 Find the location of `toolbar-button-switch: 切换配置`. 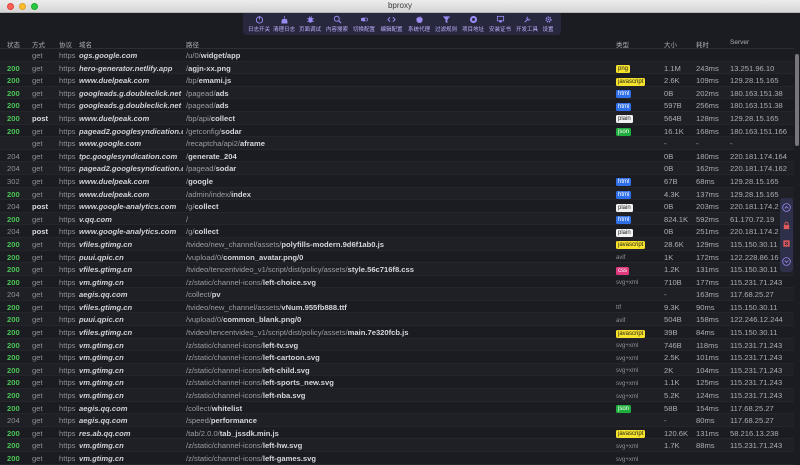

toolbar-button-switch: 切换配置 is located at coordinates (364, 24).